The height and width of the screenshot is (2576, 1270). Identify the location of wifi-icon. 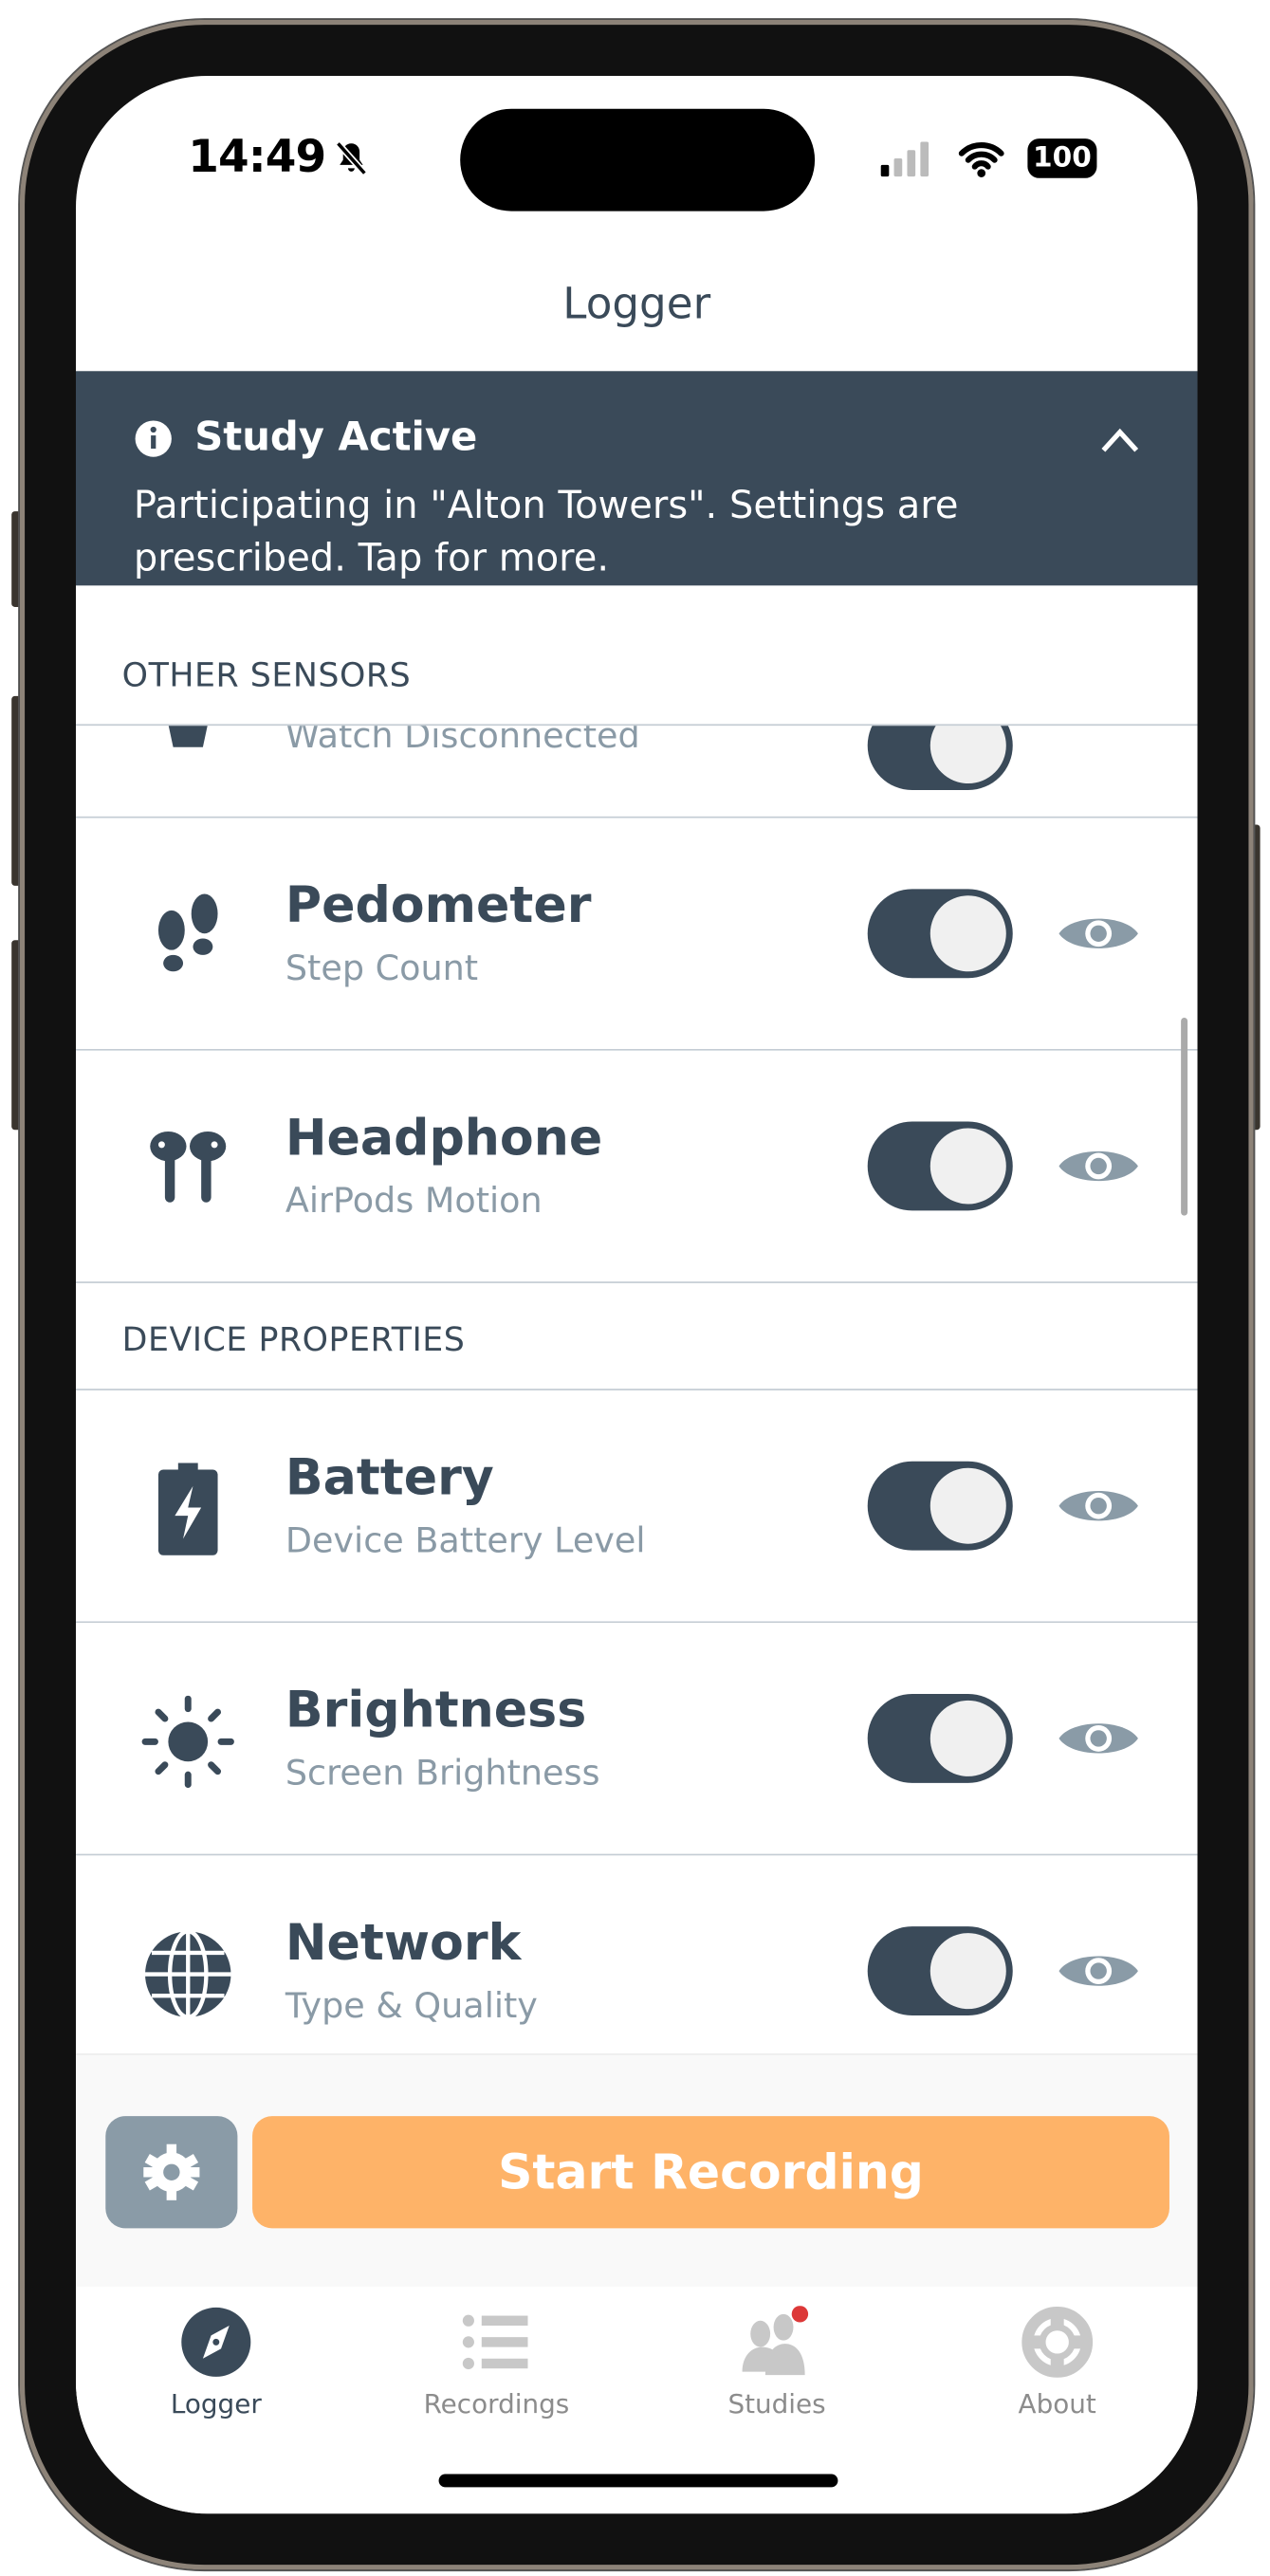
(981, 159).